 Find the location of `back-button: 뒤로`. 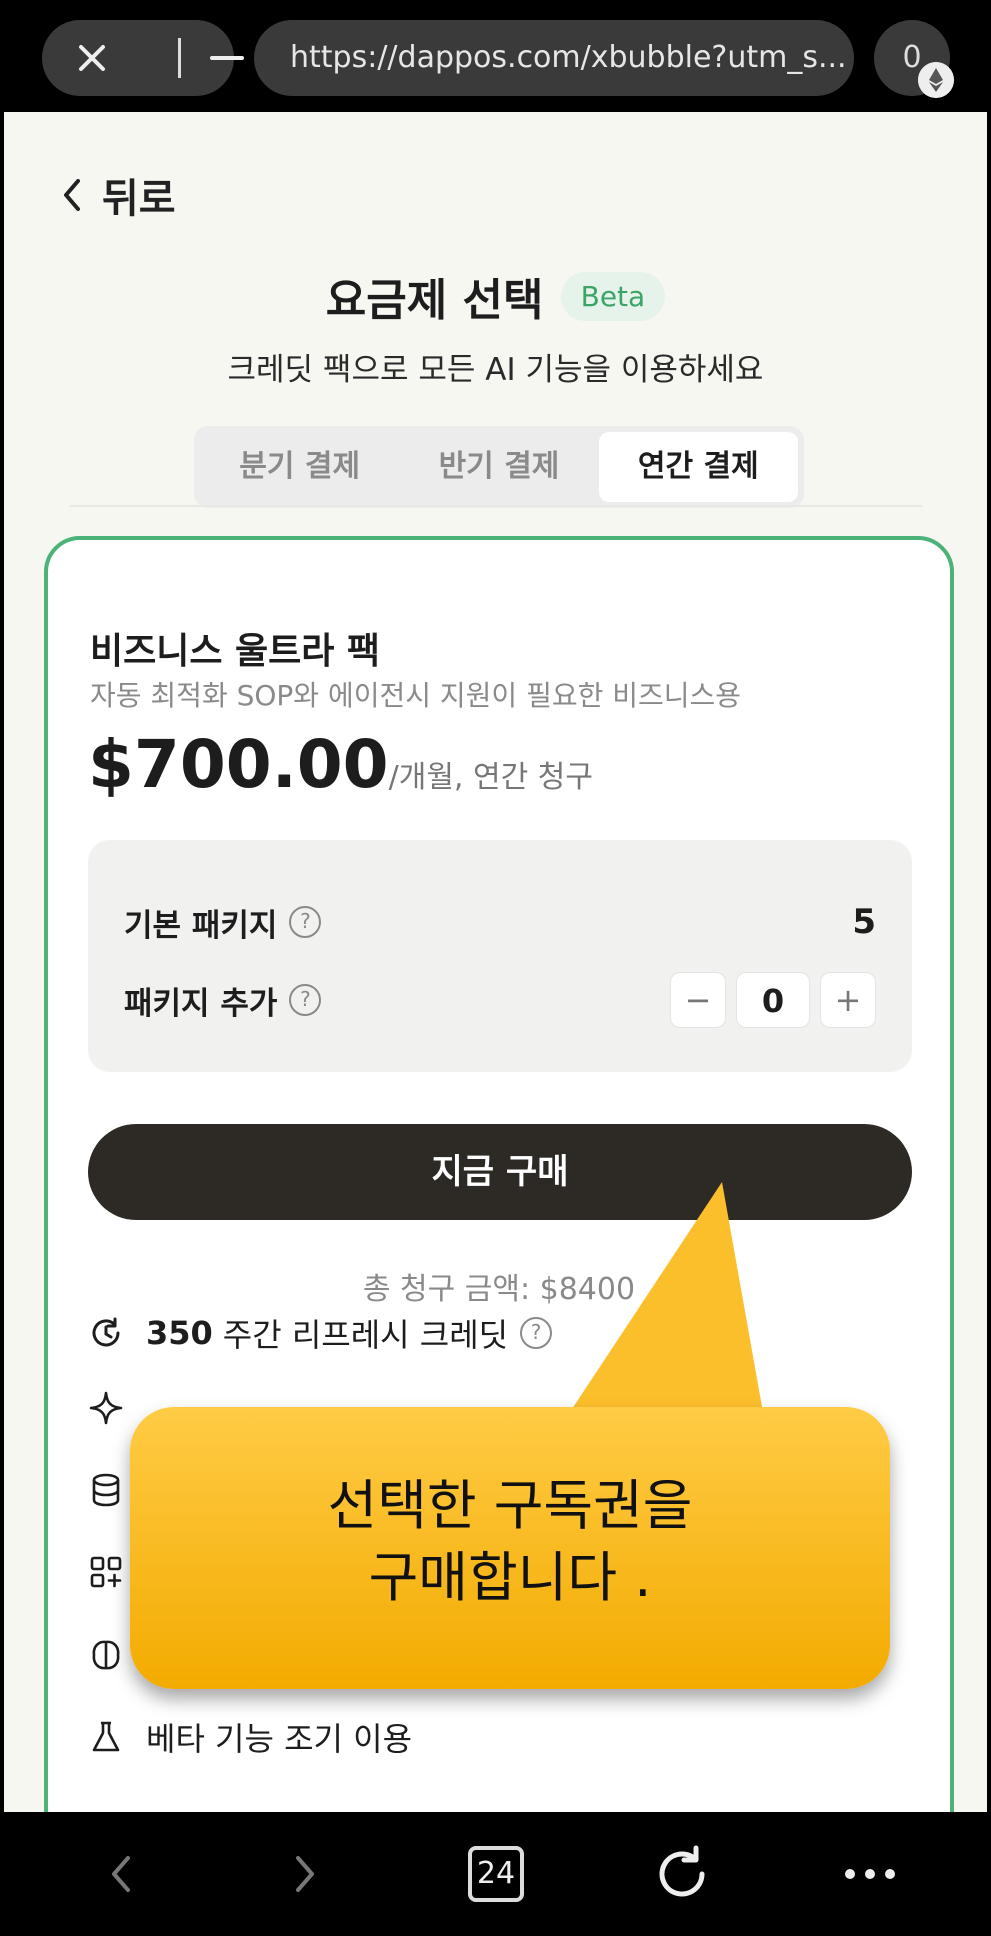

back-button: 뒤로 is located at coordinates (117, 195).